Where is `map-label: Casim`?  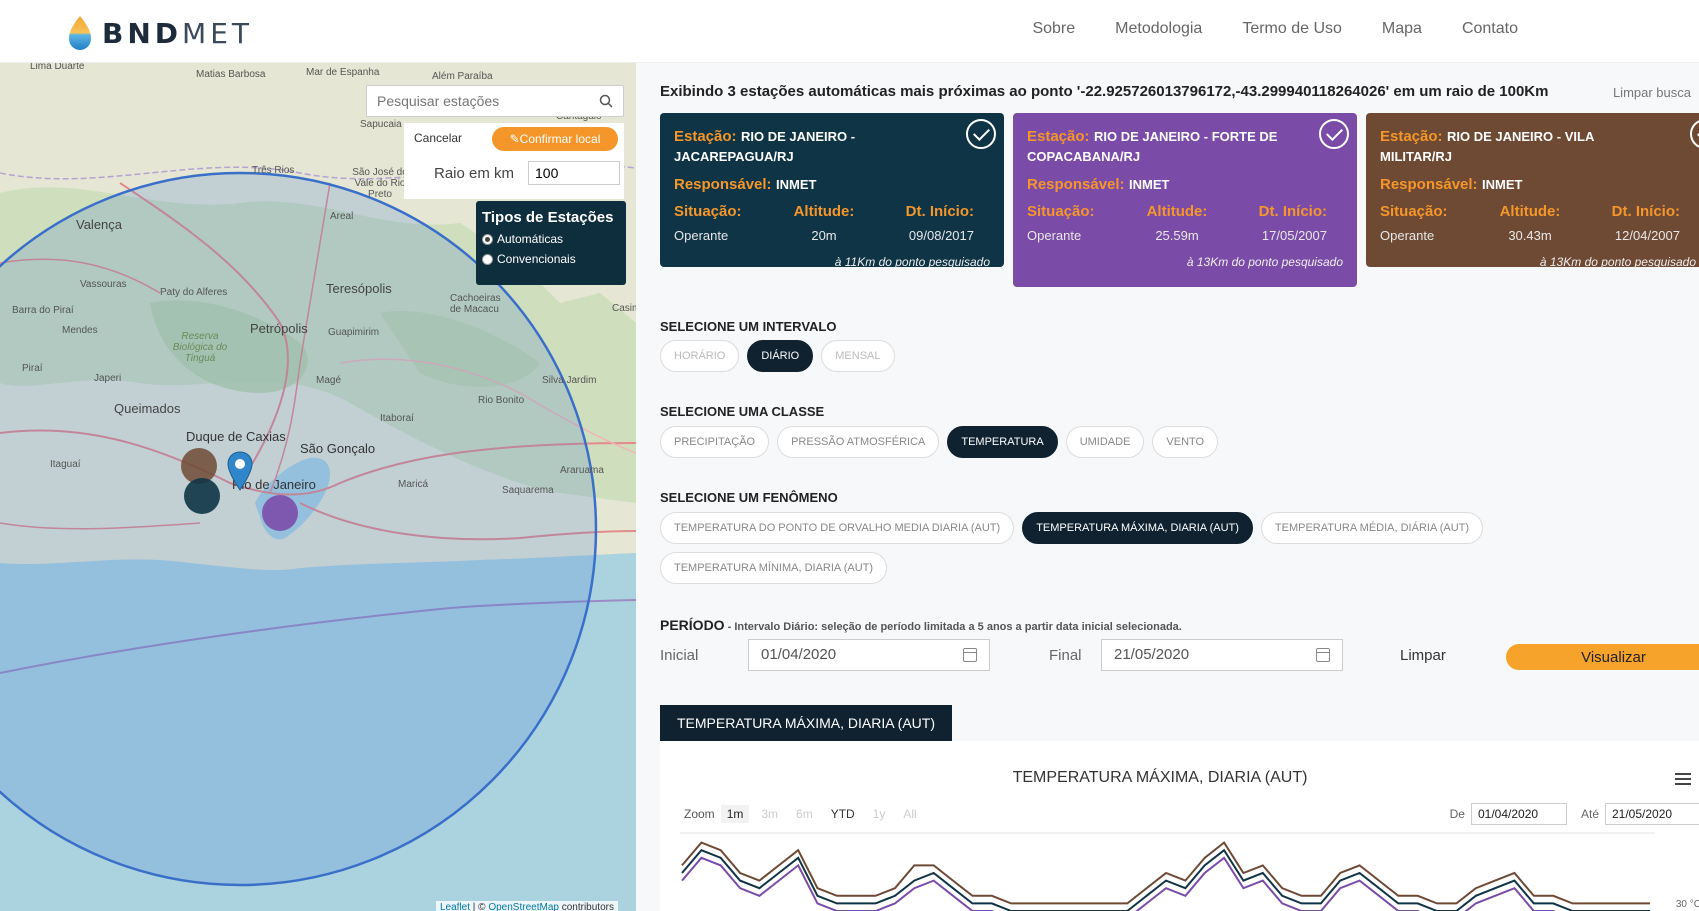 map-label: Casim is located at coordinates (624, 308).